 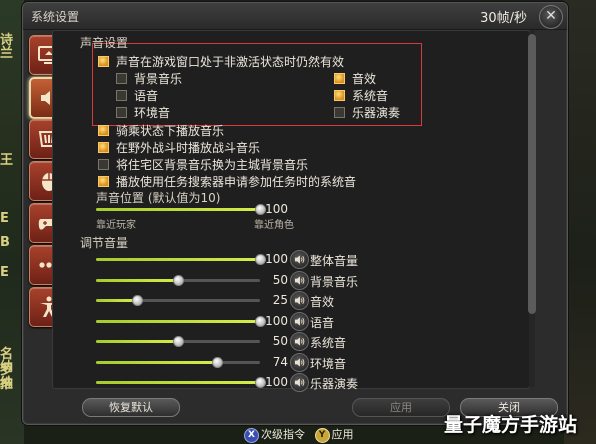 What do you see at coordinates (230, 62) in the screenshot?
I see `option-label: 声音在游戏窗口处于非激活状态时仍然有效` at bounding box center [230, 62].